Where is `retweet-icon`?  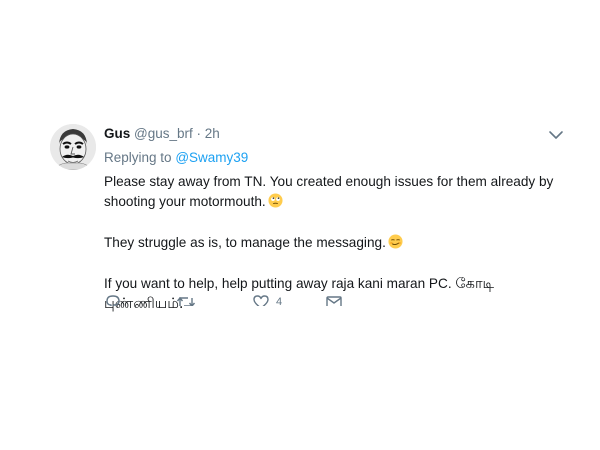
retweet-icon is located at coordinates (186, 301).